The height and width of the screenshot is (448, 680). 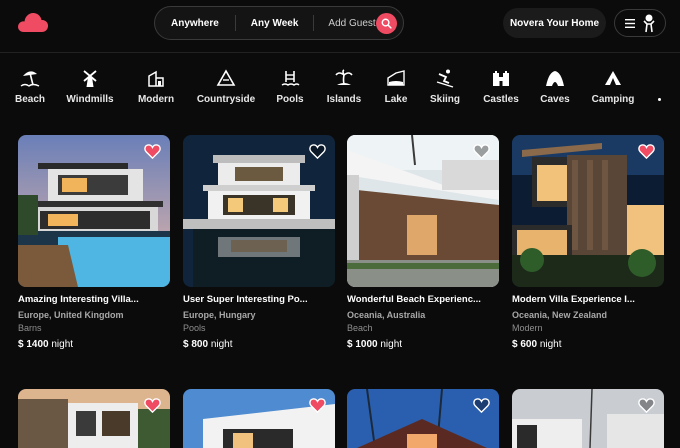 What do you see at coordinates (156, 99) in the screenshot?
I see `category-label: Modern` at bounding box center [156, 99].